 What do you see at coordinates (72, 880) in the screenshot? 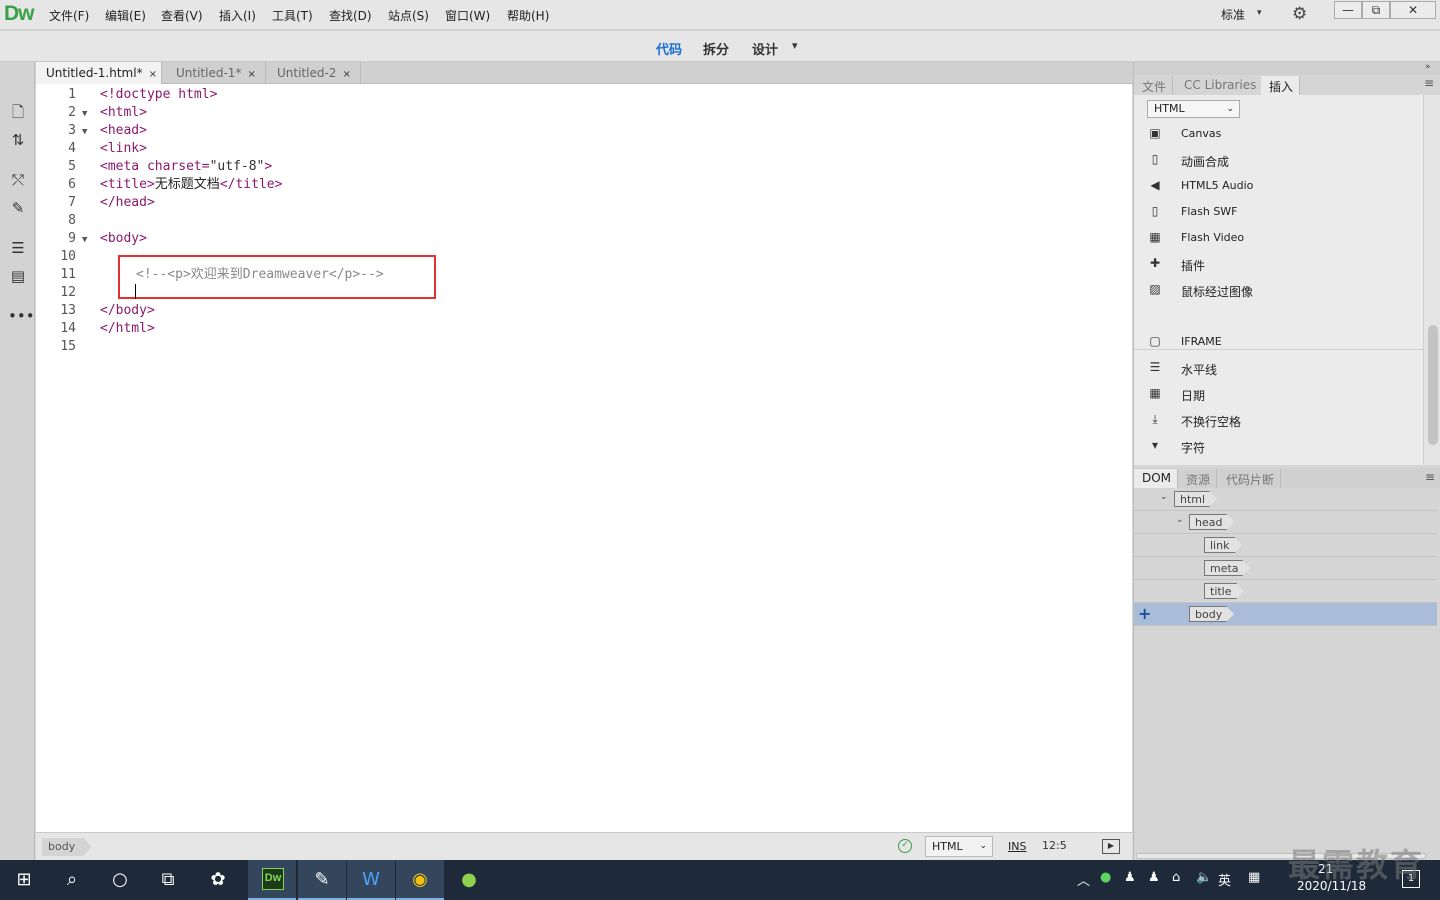
I see `search-icon: ⌕` at bounding box center [72, 880].